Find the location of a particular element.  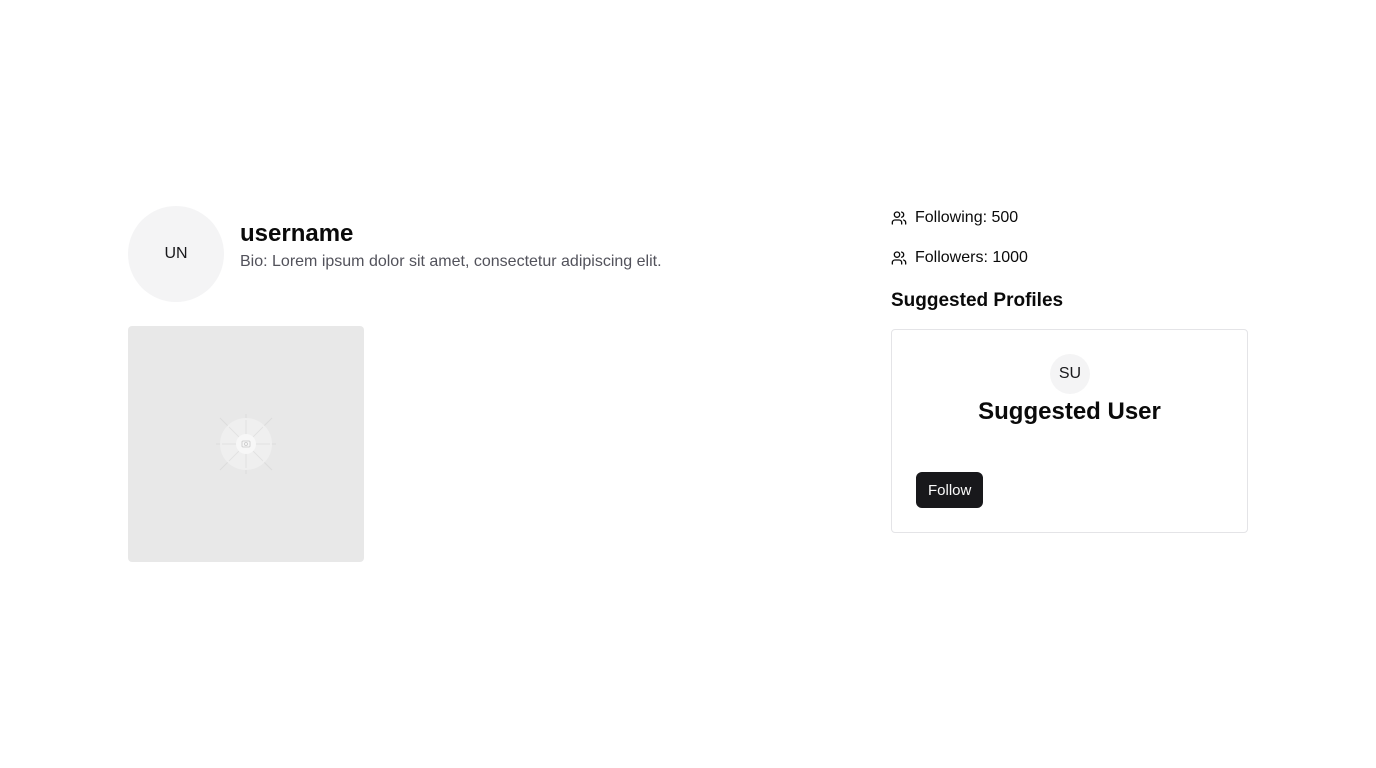

suggested-user-name: Suggested User is located at coordinates (1069, 412).